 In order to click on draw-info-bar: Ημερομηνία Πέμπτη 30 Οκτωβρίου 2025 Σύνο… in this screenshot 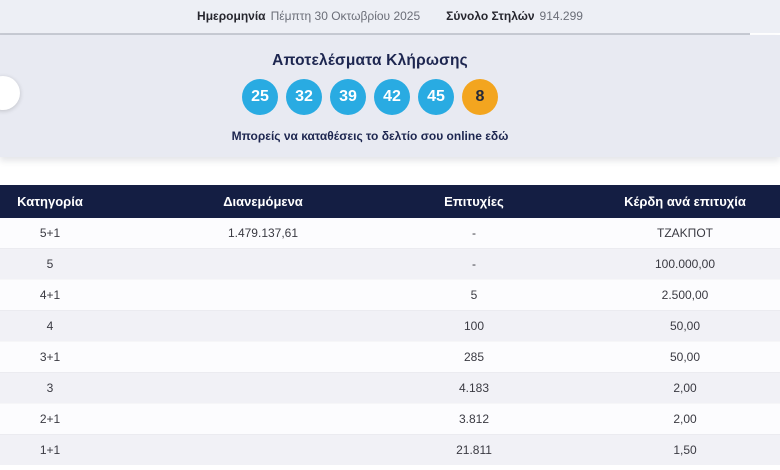, I will do `click(390, 16)`.